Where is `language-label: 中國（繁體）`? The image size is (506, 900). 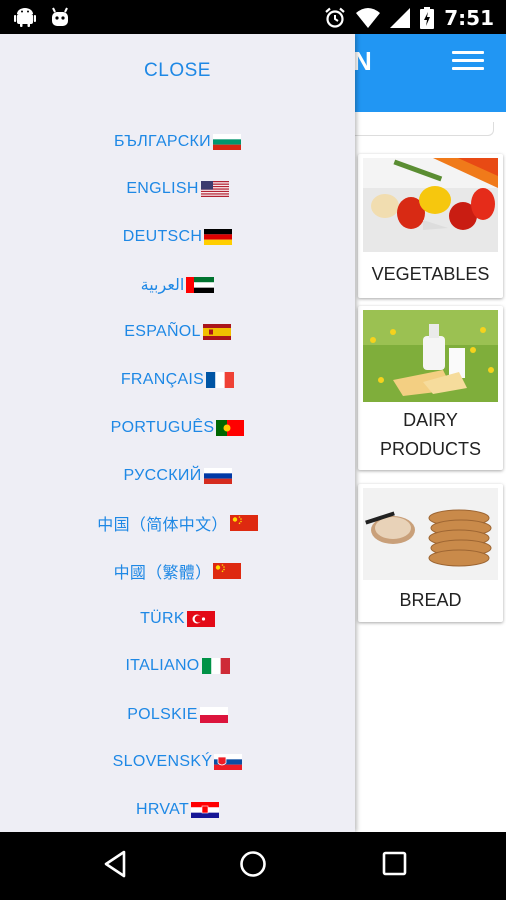 language-label: 中國（繁體） is located at coordinates (162, 573).